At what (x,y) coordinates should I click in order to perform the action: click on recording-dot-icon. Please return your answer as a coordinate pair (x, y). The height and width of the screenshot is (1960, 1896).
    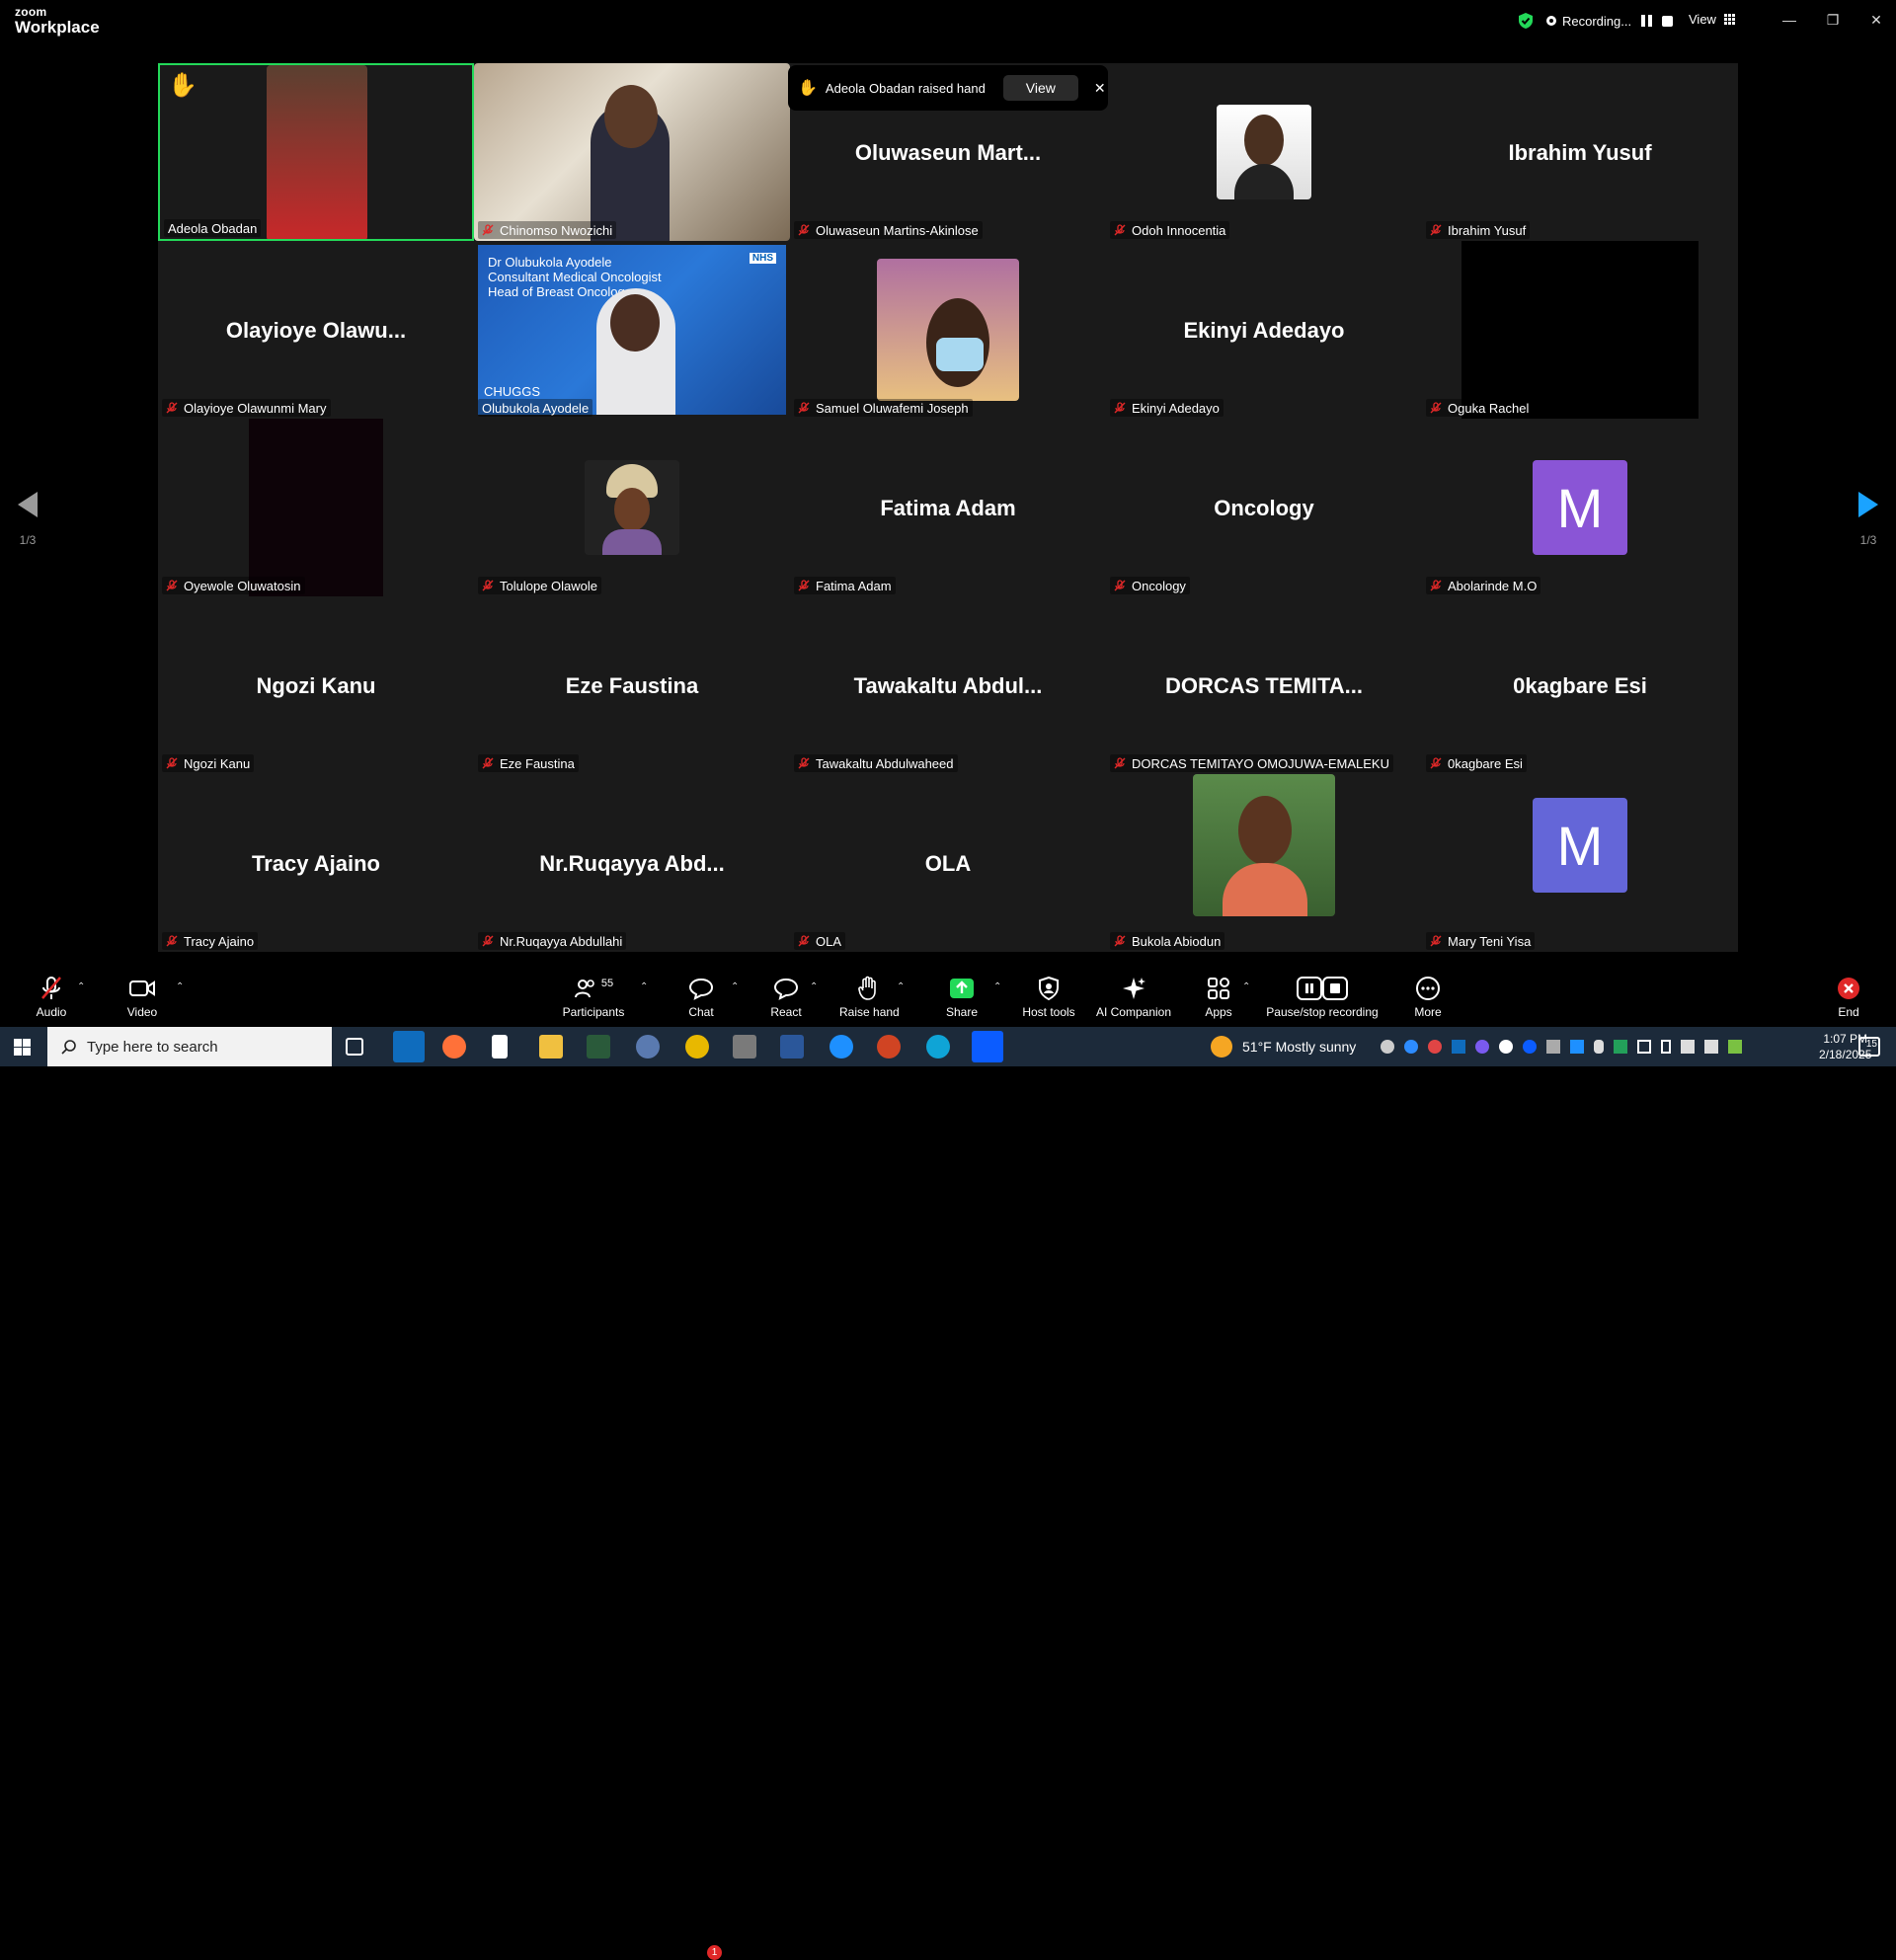
    Looking at the image, I should click on (1551, 21).